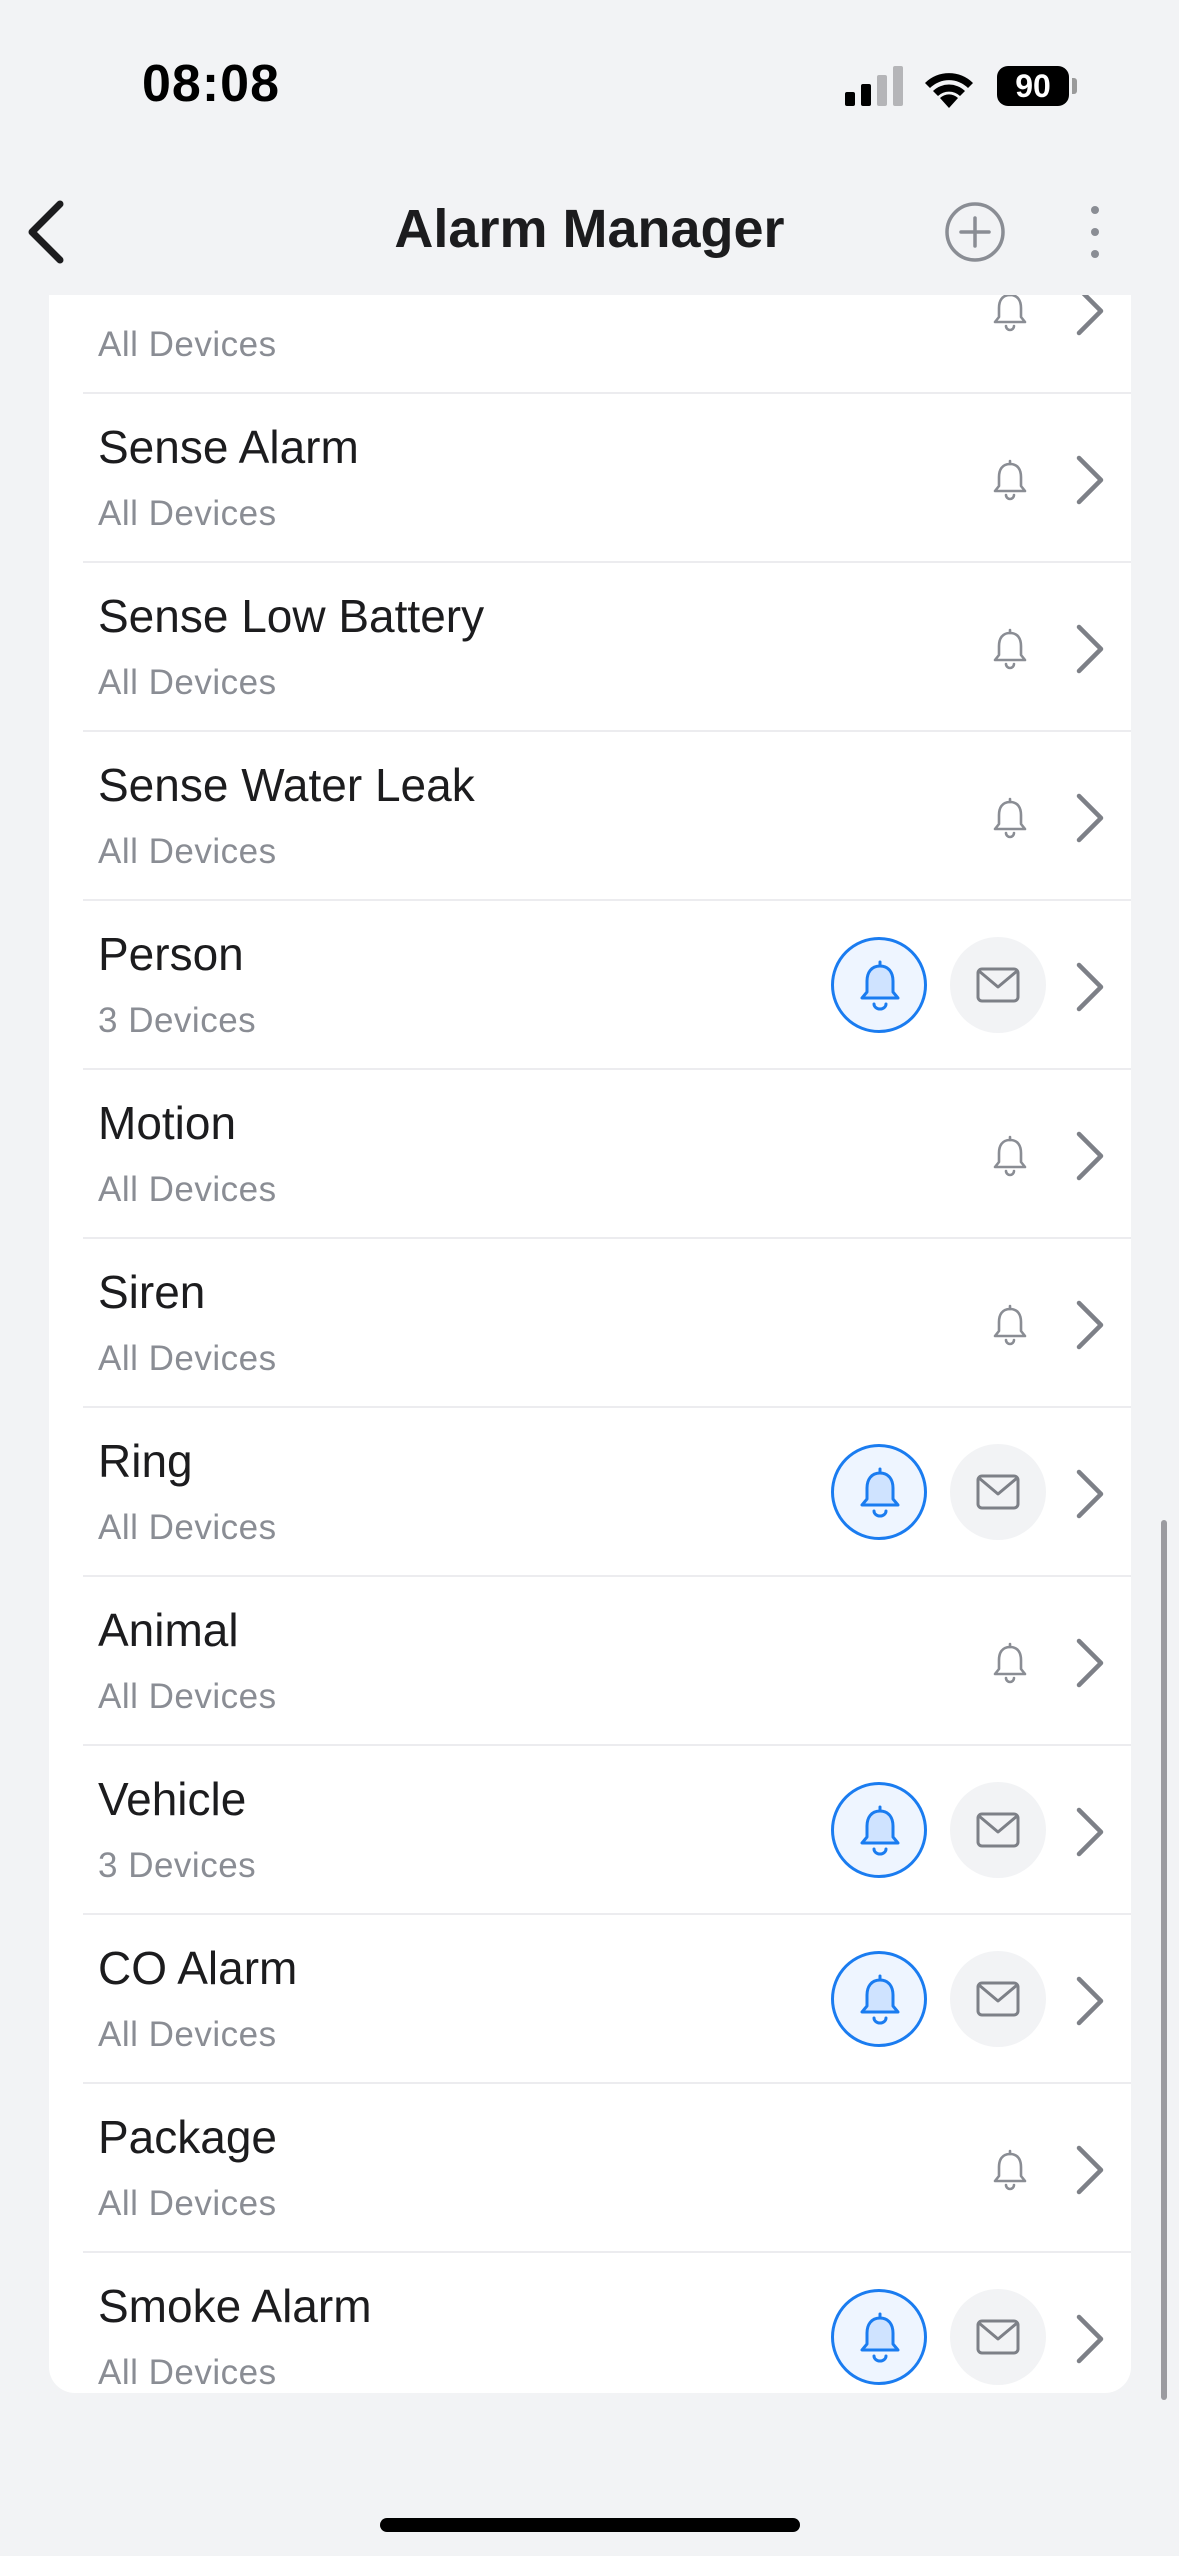  I want to click on battery-level: 90, so click(1033, 86).